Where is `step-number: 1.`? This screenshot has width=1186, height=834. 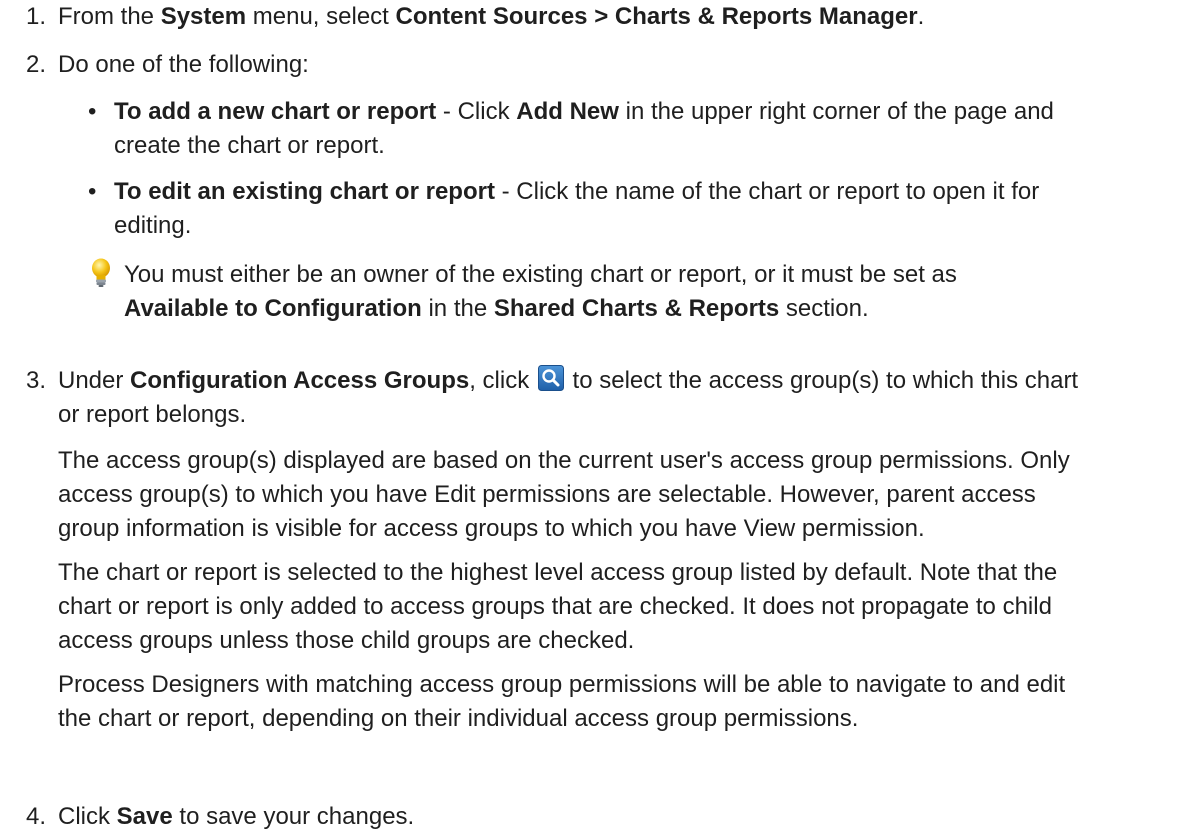
step-number: 1. is located at coordinates (35, 16).